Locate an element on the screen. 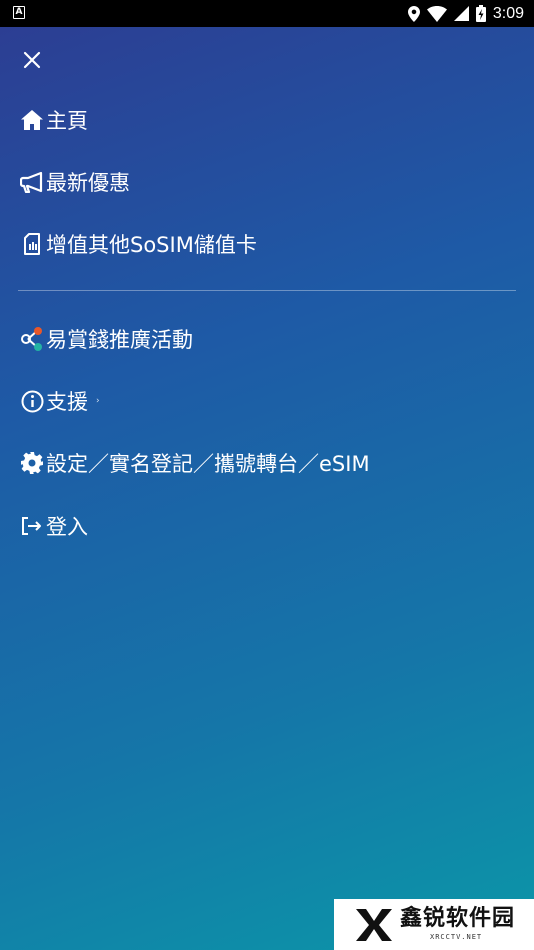 The width and height of the screenshot is (534, 950). app-notification-icon: A is located at coordinates (19, 12).